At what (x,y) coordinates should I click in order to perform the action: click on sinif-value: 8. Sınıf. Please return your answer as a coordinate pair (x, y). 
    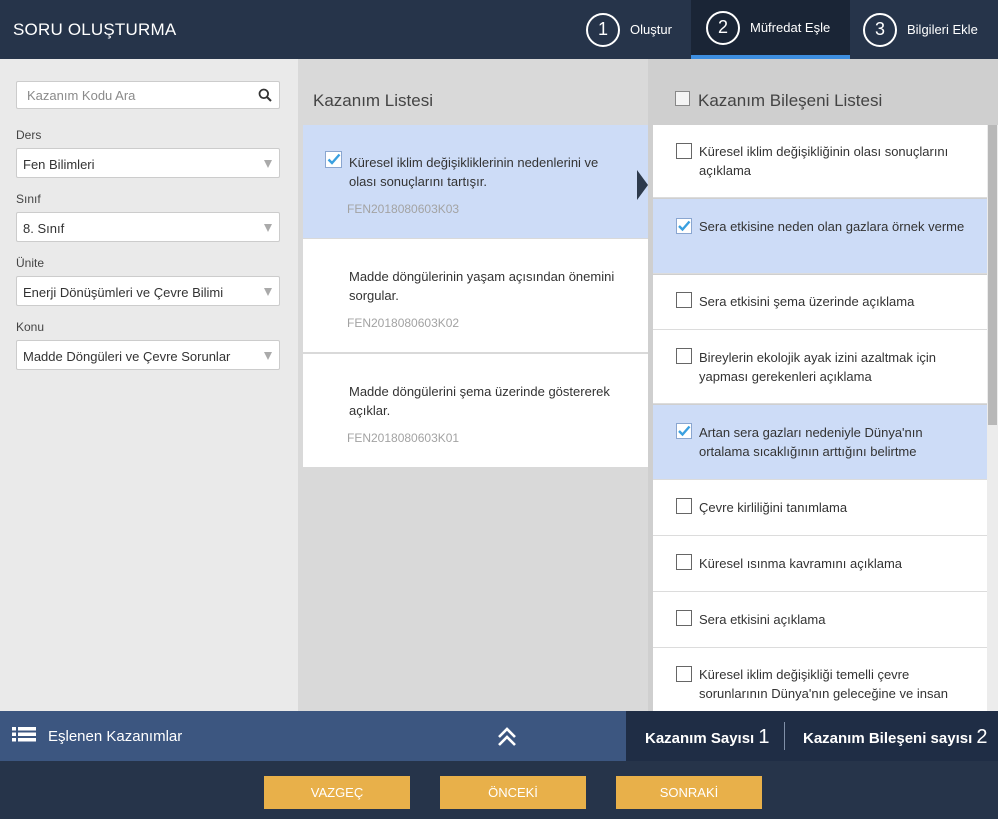
    Looking at the image, I should click on (44, 228).